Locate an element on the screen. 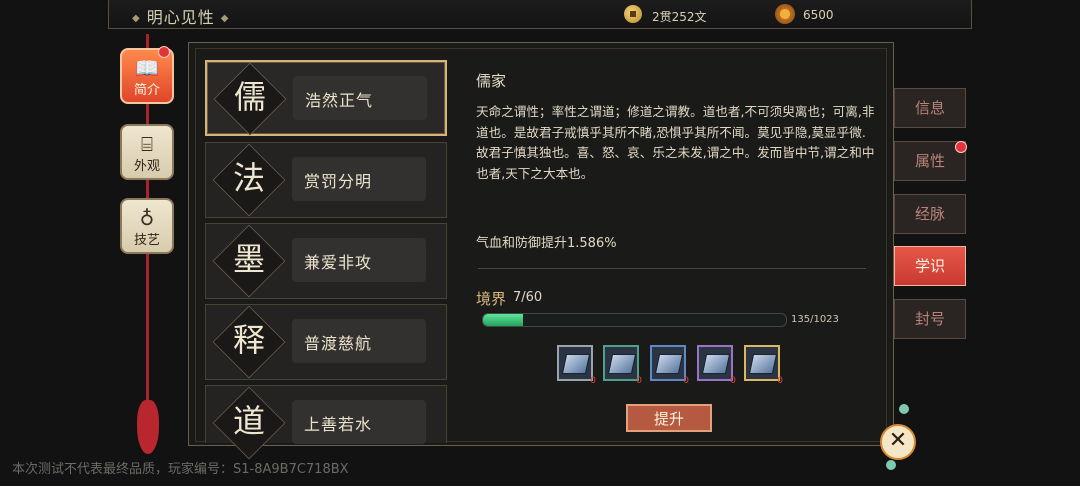  school-row-mo: 墨 兼爱非攻 is located at coordinates (326, 261).